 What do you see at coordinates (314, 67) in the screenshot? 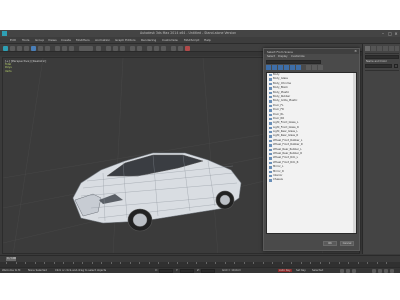
I see `select-none-icon` at bounding box center [314, 67].